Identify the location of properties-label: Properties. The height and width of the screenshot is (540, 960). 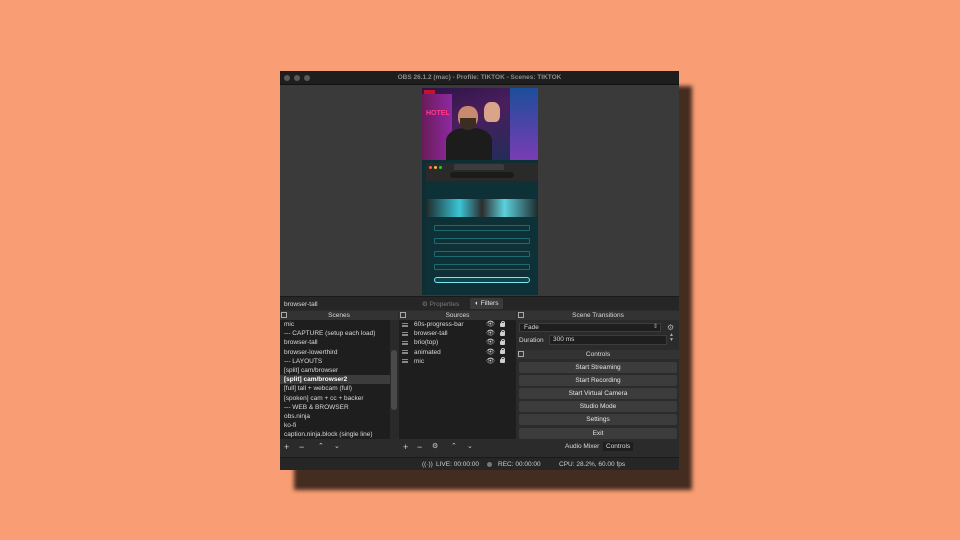
(444, 304).